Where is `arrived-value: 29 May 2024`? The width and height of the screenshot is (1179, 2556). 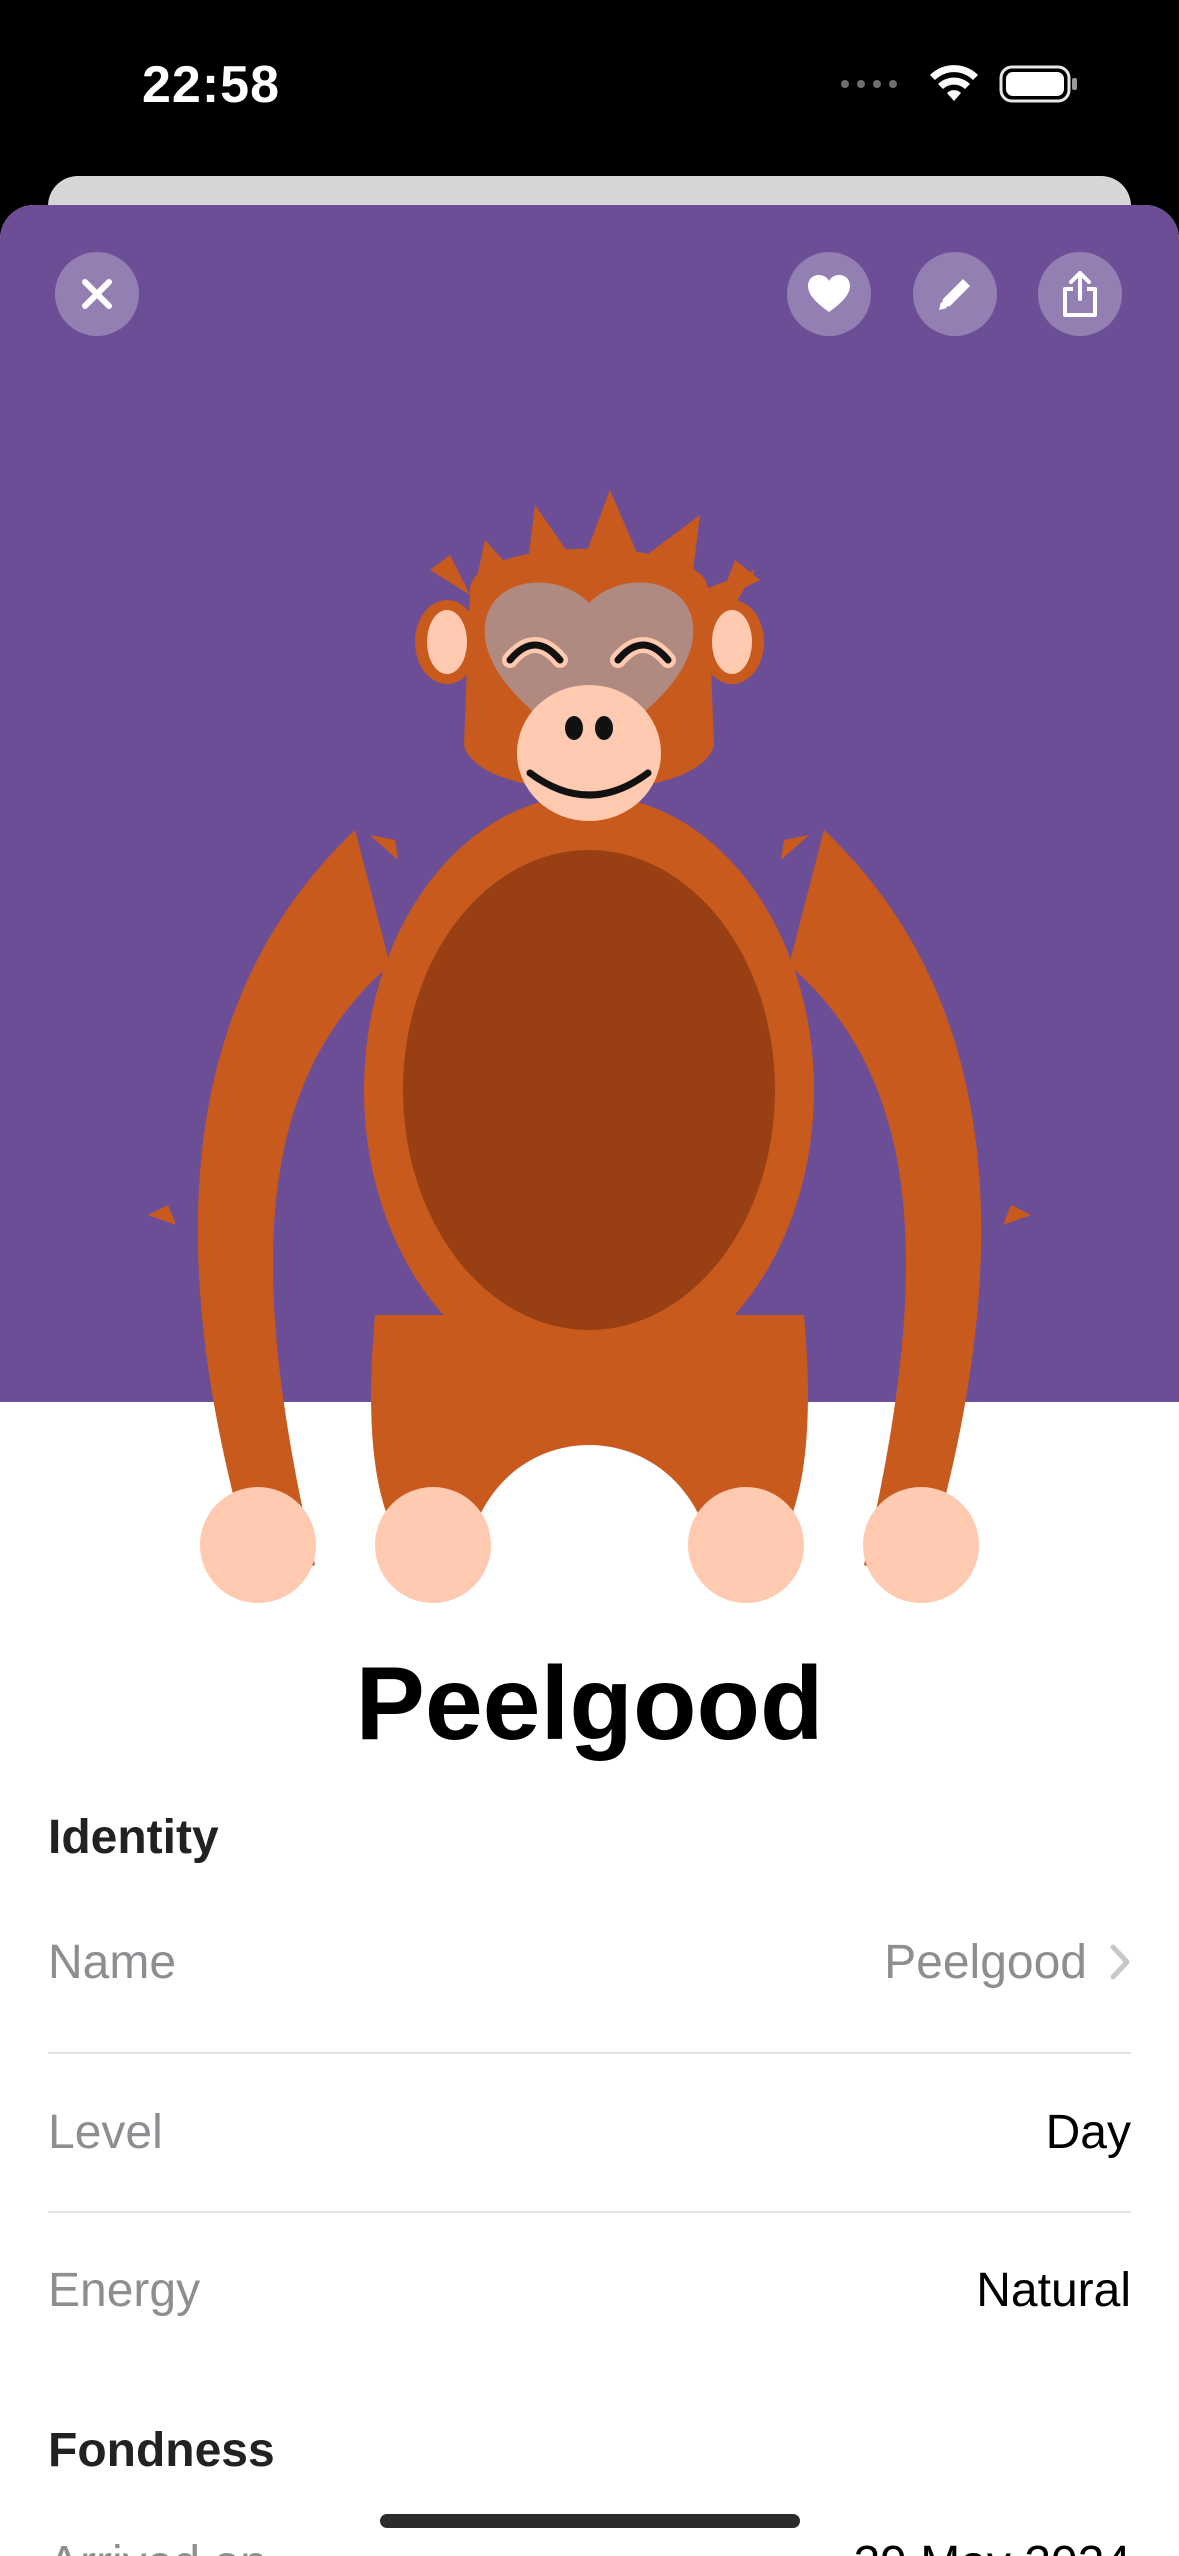 arrived-value: 29 May 2024 is located at coordinates (992, 2546).